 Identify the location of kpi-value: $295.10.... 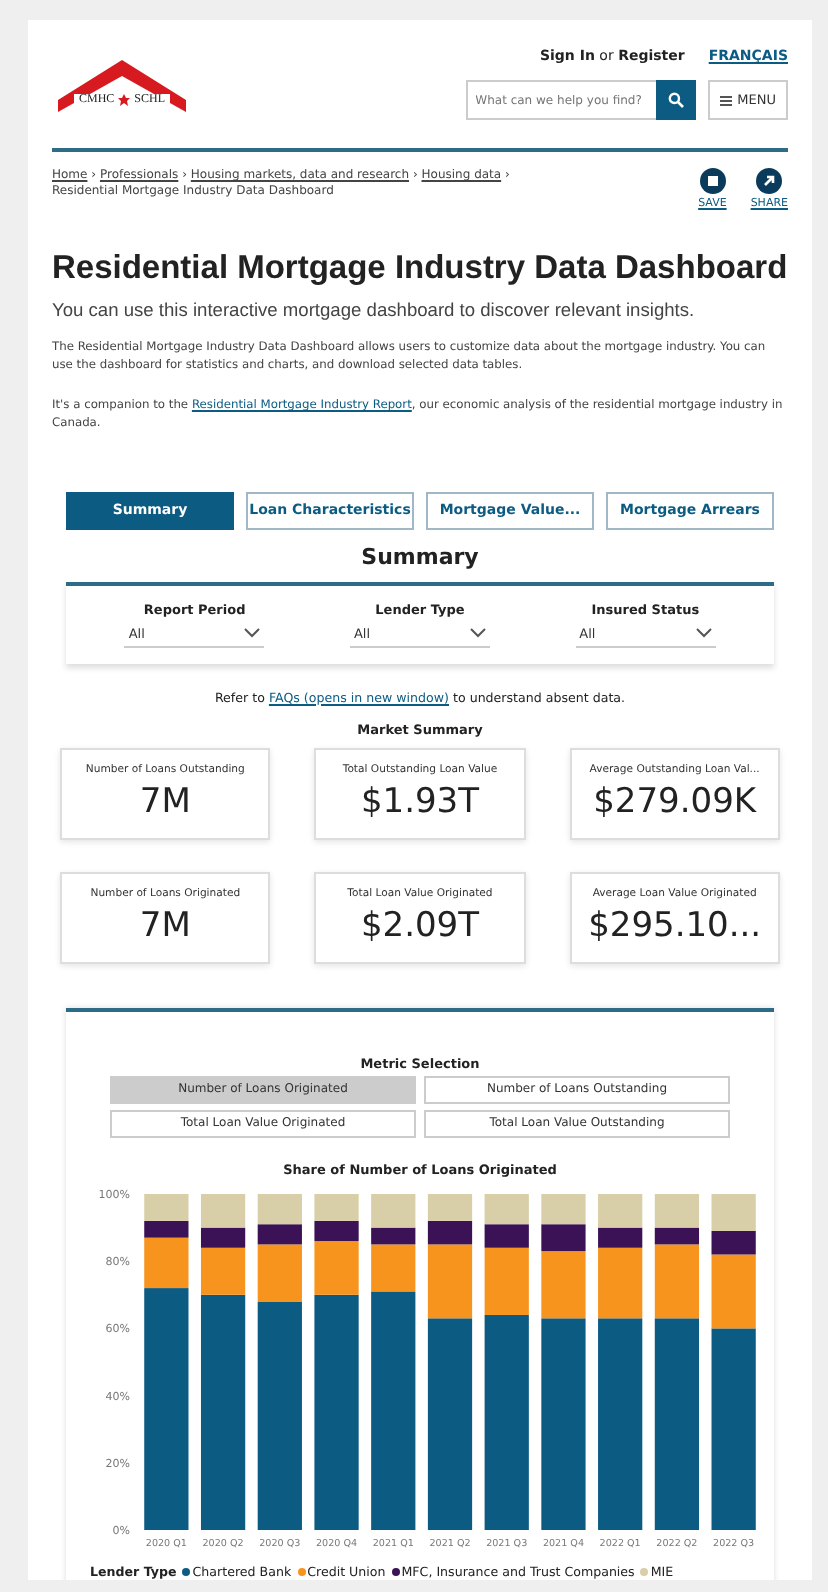
(675, 925).